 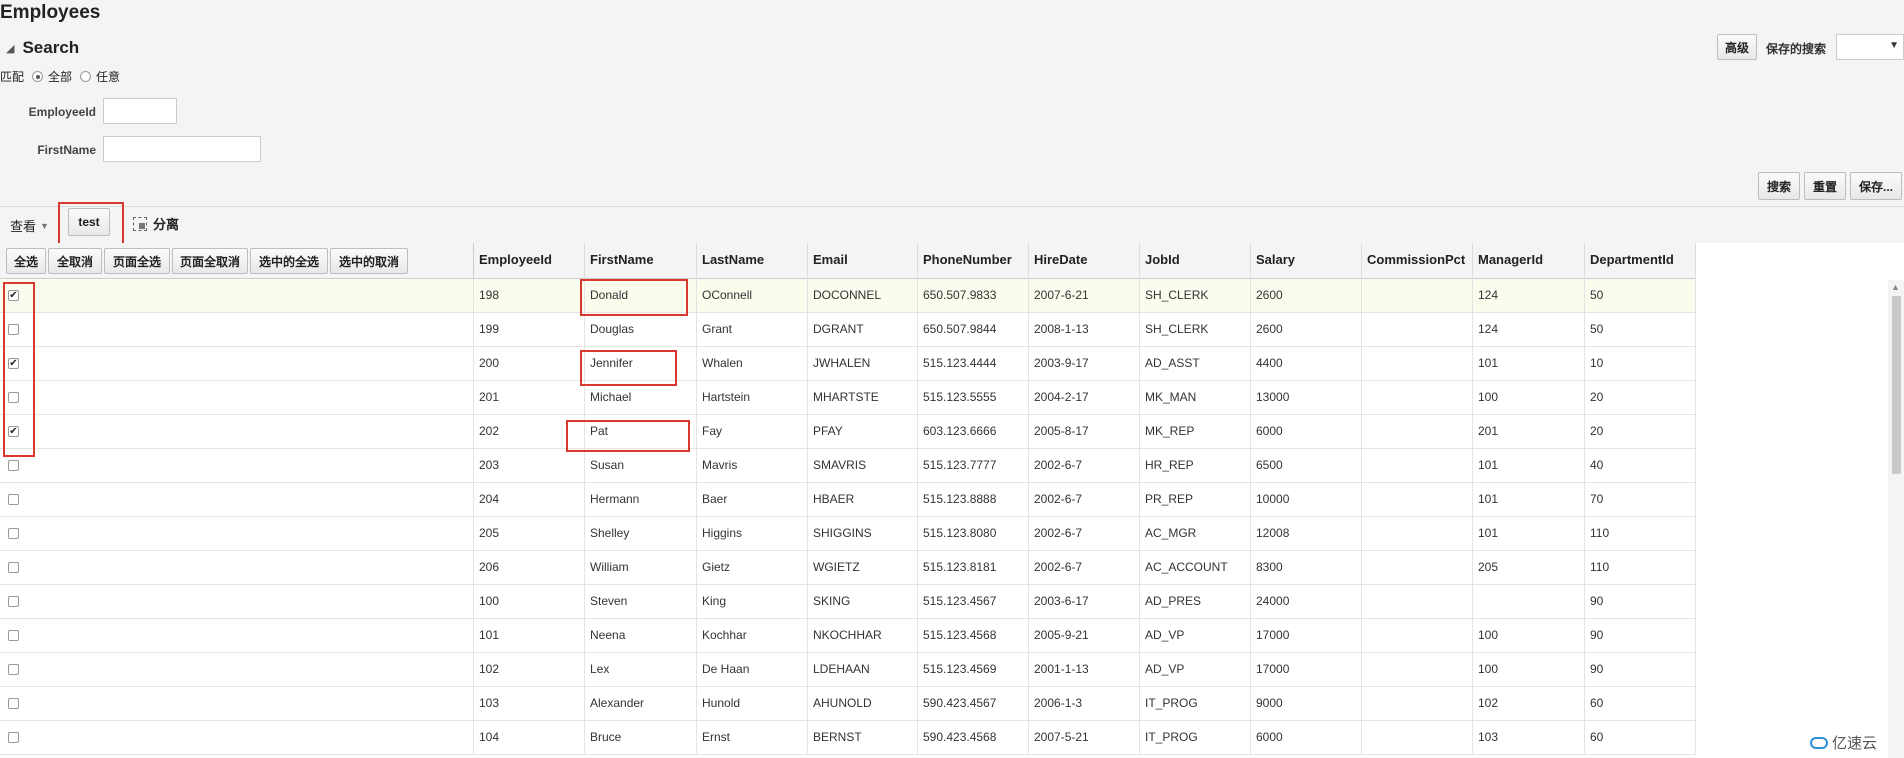 I want to click on cell-phonenumber: 650.507.9833, so click(x=973, y=295).